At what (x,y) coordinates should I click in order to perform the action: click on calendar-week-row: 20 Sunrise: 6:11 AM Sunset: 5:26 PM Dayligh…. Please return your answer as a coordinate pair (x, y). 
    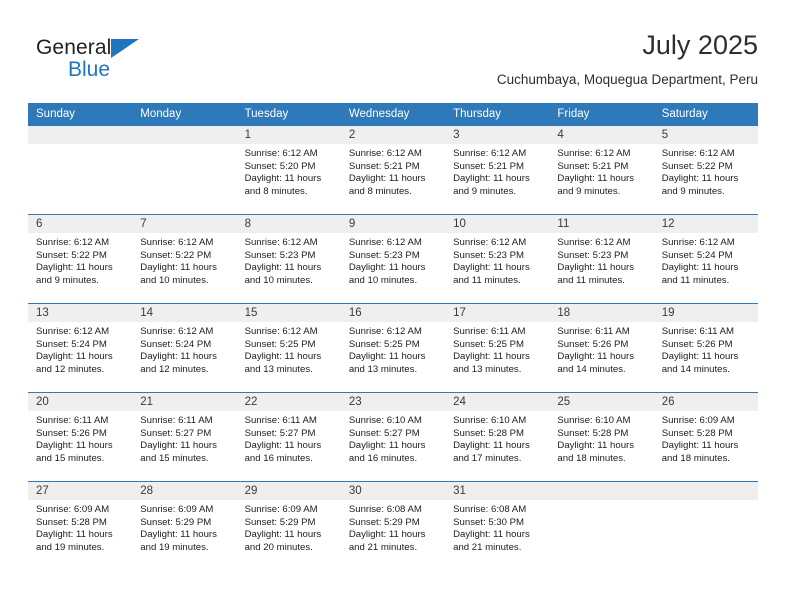
    Looking at the image, I should click on (393, 437).